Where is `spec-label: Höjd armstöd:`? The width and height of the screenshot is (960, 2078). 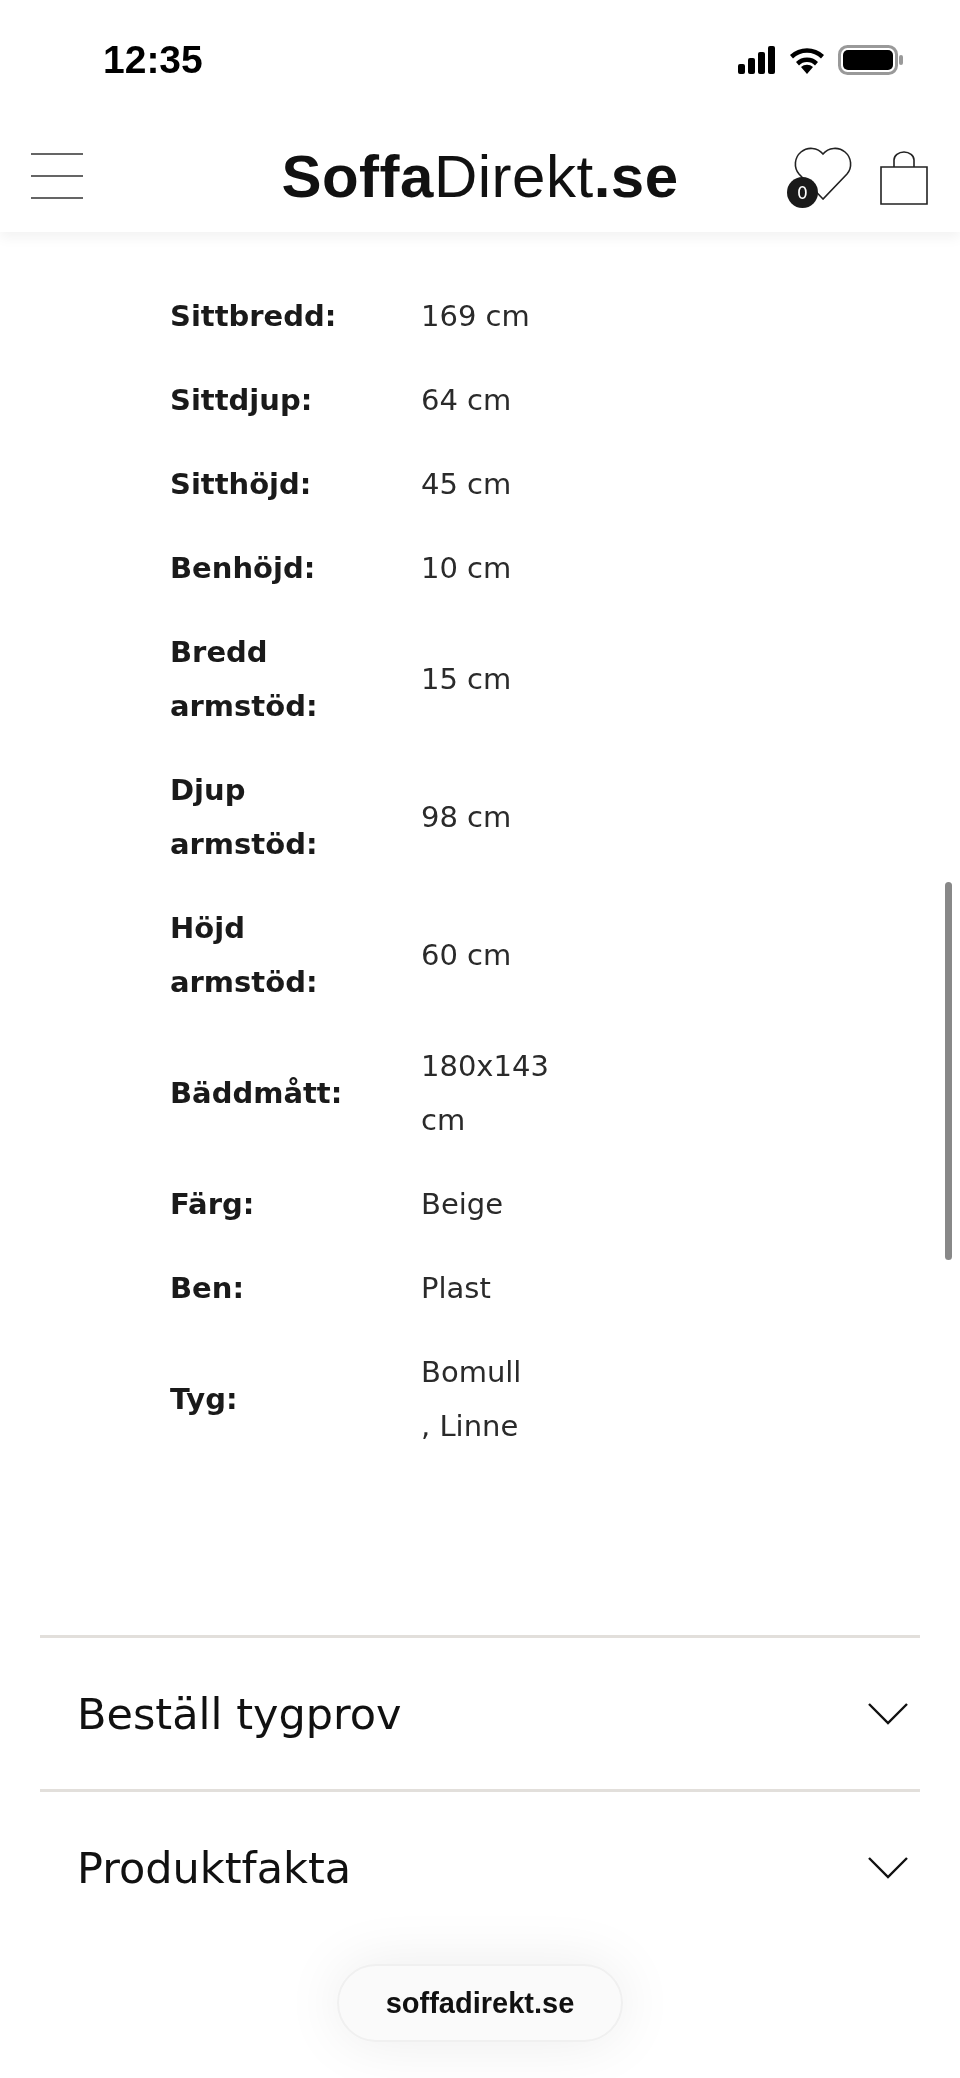
spec-label: Höjd armstöd: is located at coordinates (244, 955).